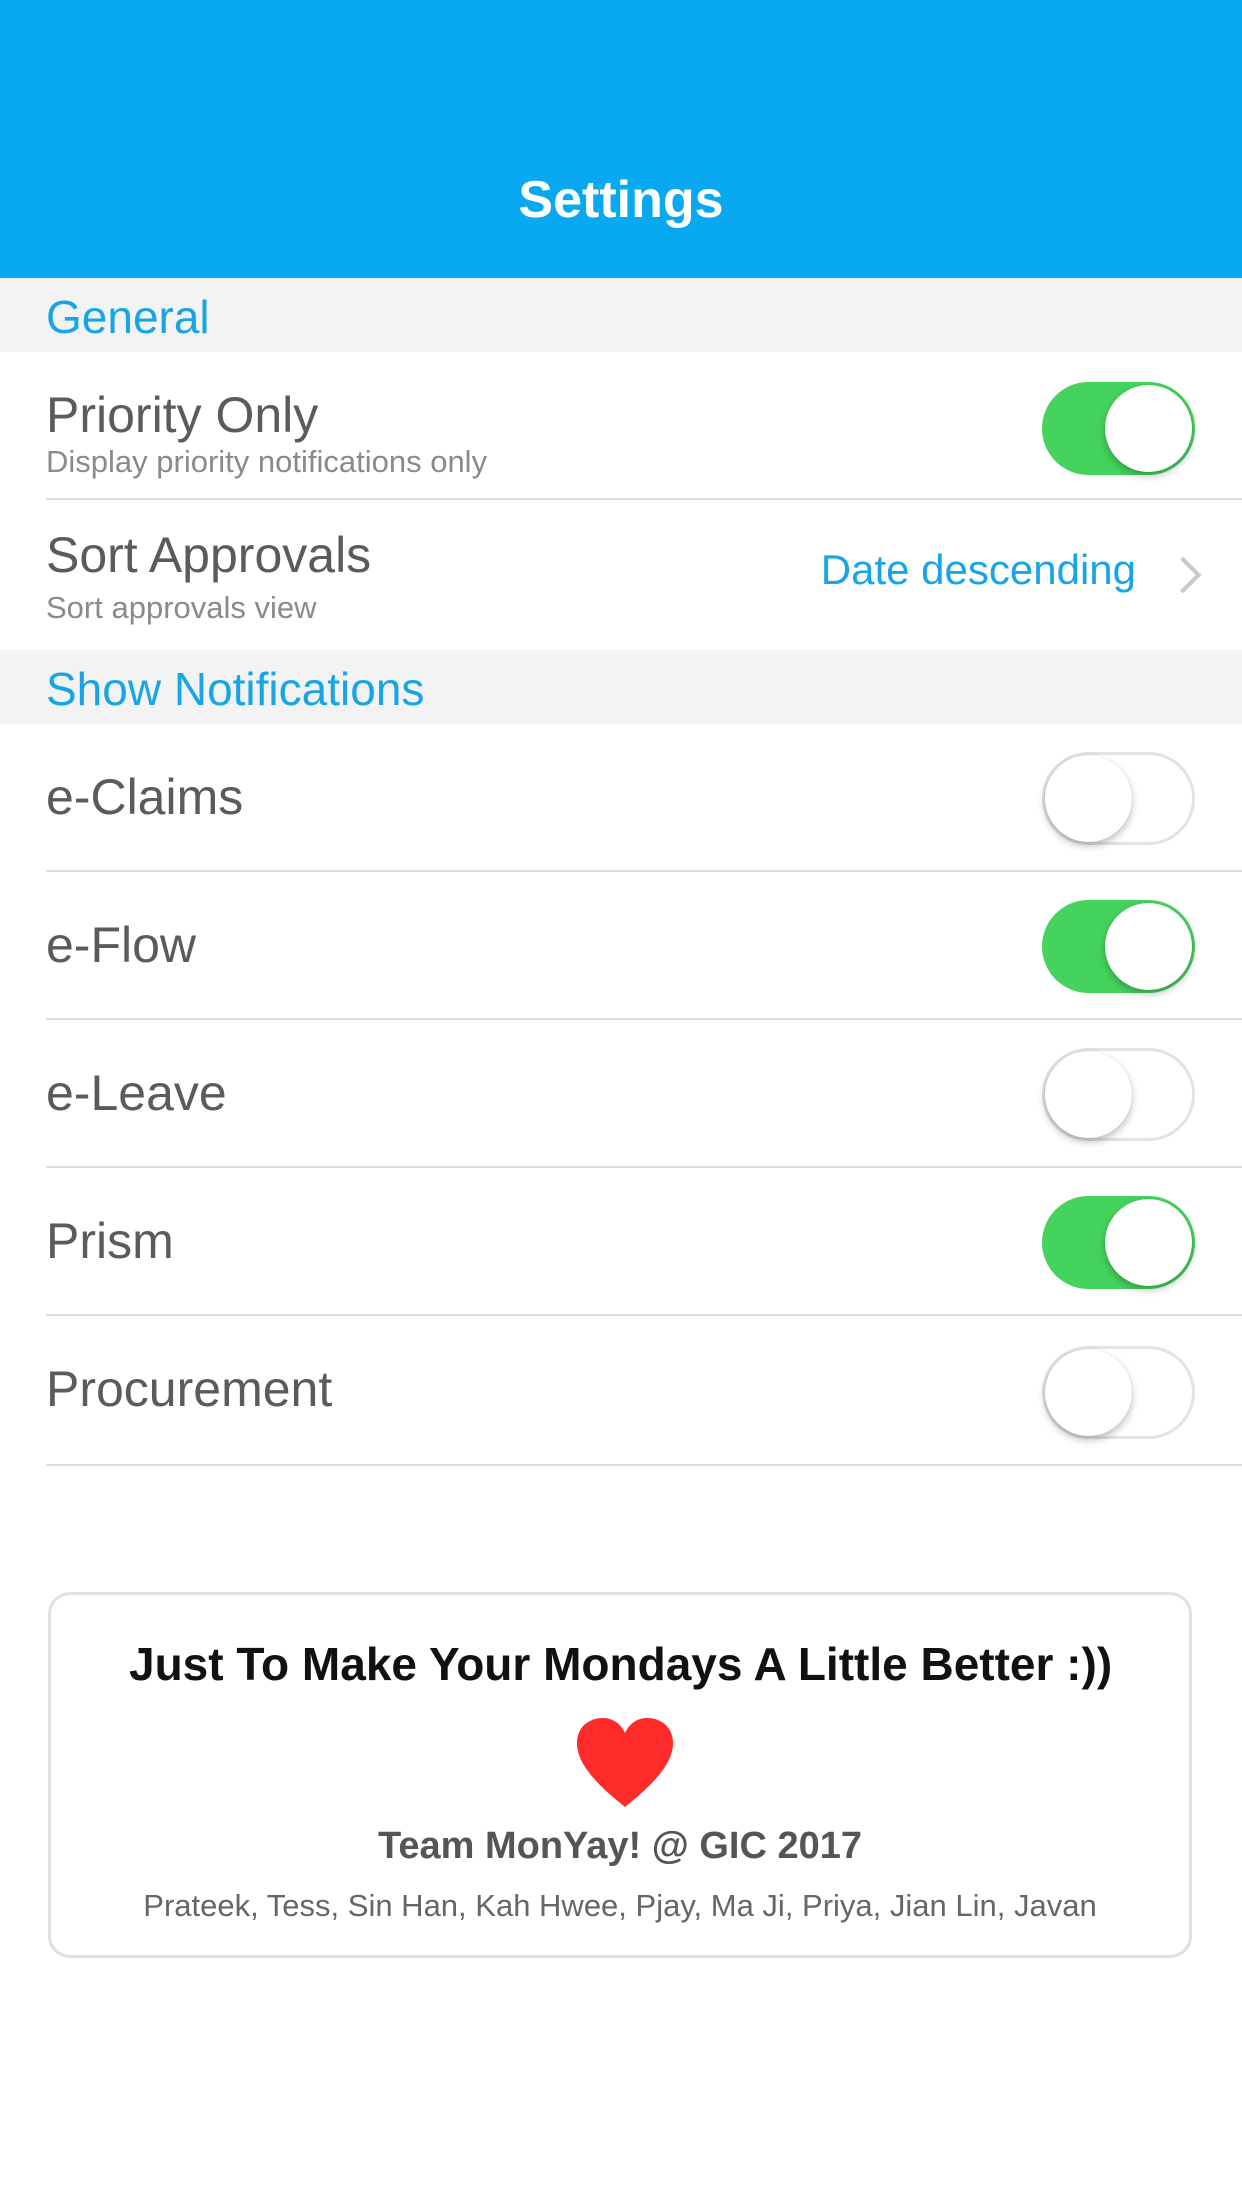 This screenshot has width=1242, height=2208. What do you see at coordinates (644, 1465) in the screenshot?
I see `divider` at bounding box center [644, 1465].